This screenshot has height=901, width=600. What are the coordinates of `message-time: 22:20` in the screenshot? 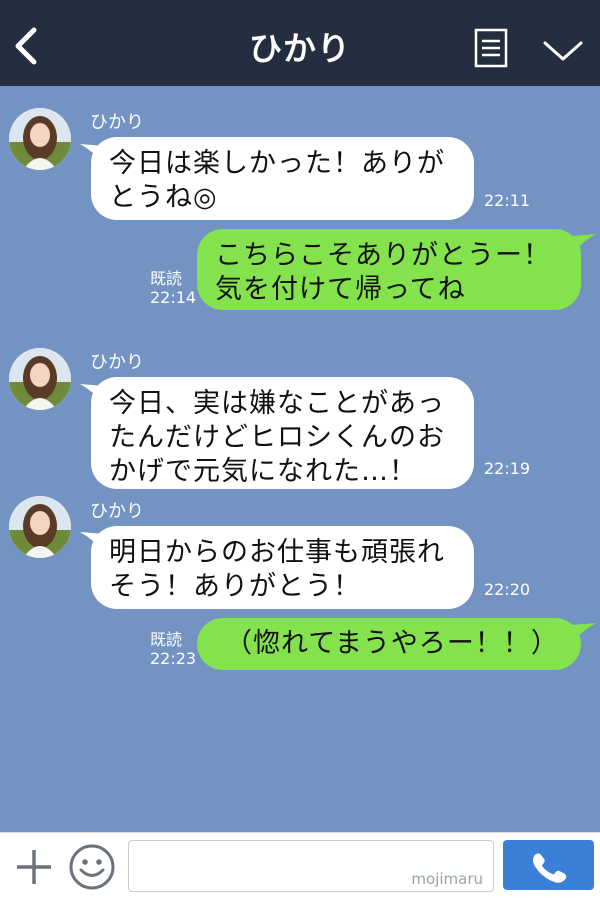 It's located at (507, 589).